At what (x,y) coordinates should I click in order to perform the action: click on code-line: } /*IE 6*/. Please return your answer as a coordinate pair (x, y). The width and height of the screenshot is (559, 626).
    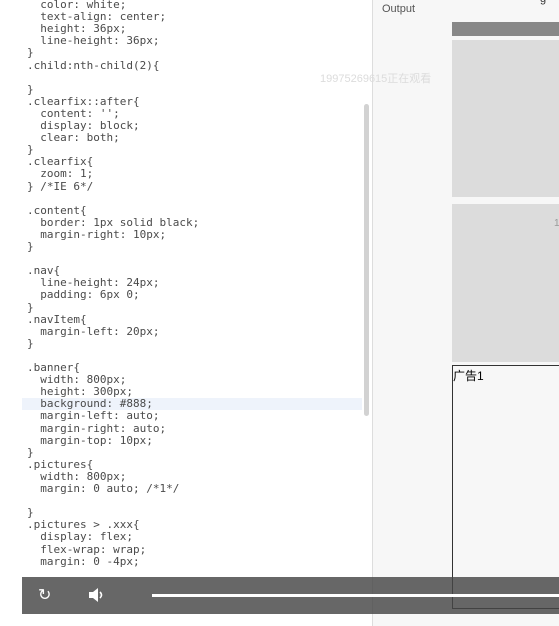
    Looking at the image, I should click on (194, 186).